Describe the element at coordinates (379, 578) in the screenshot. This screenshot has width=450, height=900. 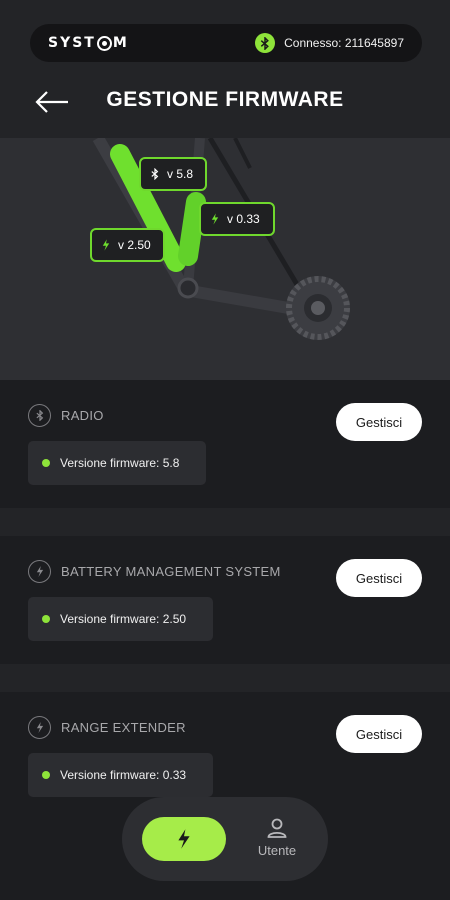
I see `manage-bms-button: Gestisci` at that location.